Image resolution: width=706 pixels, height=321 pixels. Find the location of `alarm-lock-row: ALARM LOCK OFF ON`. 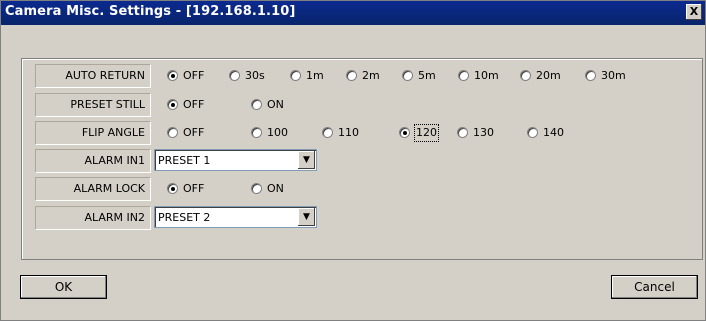

alarm-lock-row: ALARM LOCK OFF ON is located at coordinates (362, 189).